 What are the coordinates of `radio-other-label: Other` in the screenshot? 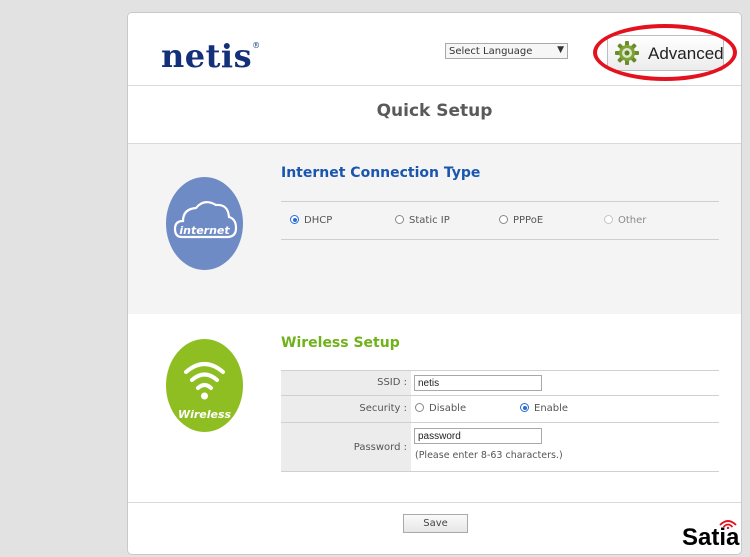 It's located at (632, 220).